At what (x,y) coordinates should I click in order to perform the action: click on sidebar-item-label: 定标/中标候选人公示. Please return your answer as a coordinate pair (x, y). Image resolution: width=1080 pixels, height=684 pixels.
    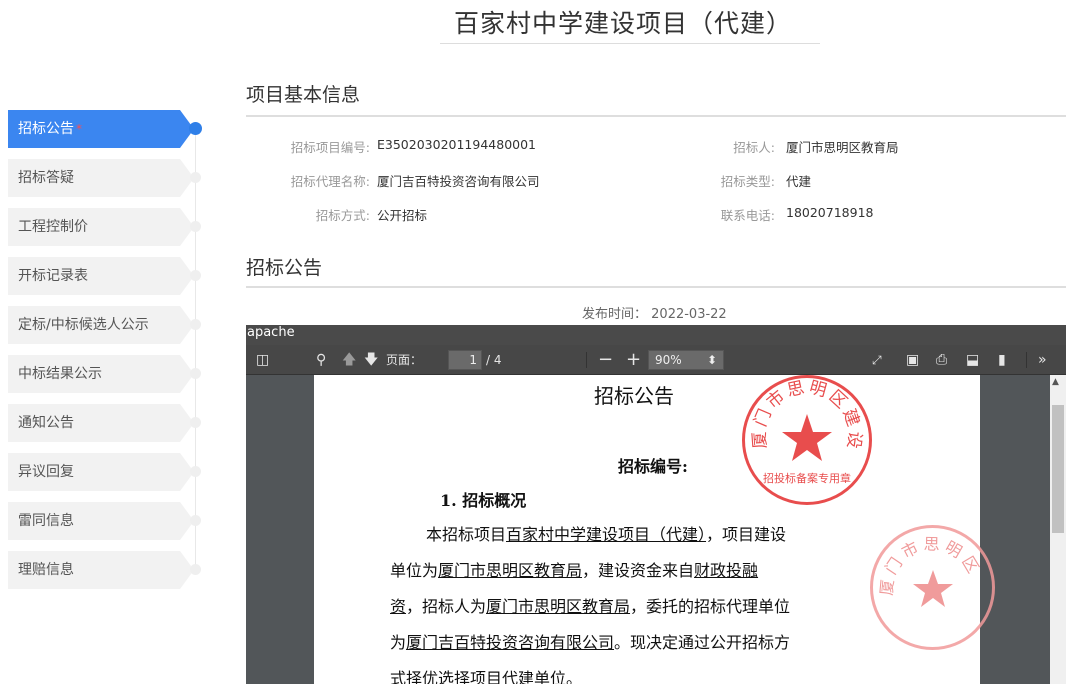
    Looking at the image, I should click on (83, 325).